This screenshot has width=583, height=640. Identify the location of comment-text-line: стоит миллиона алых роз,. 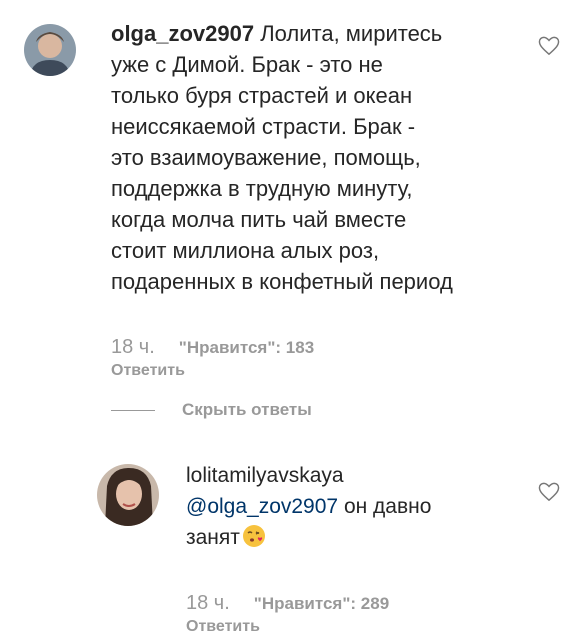
(245, 250).